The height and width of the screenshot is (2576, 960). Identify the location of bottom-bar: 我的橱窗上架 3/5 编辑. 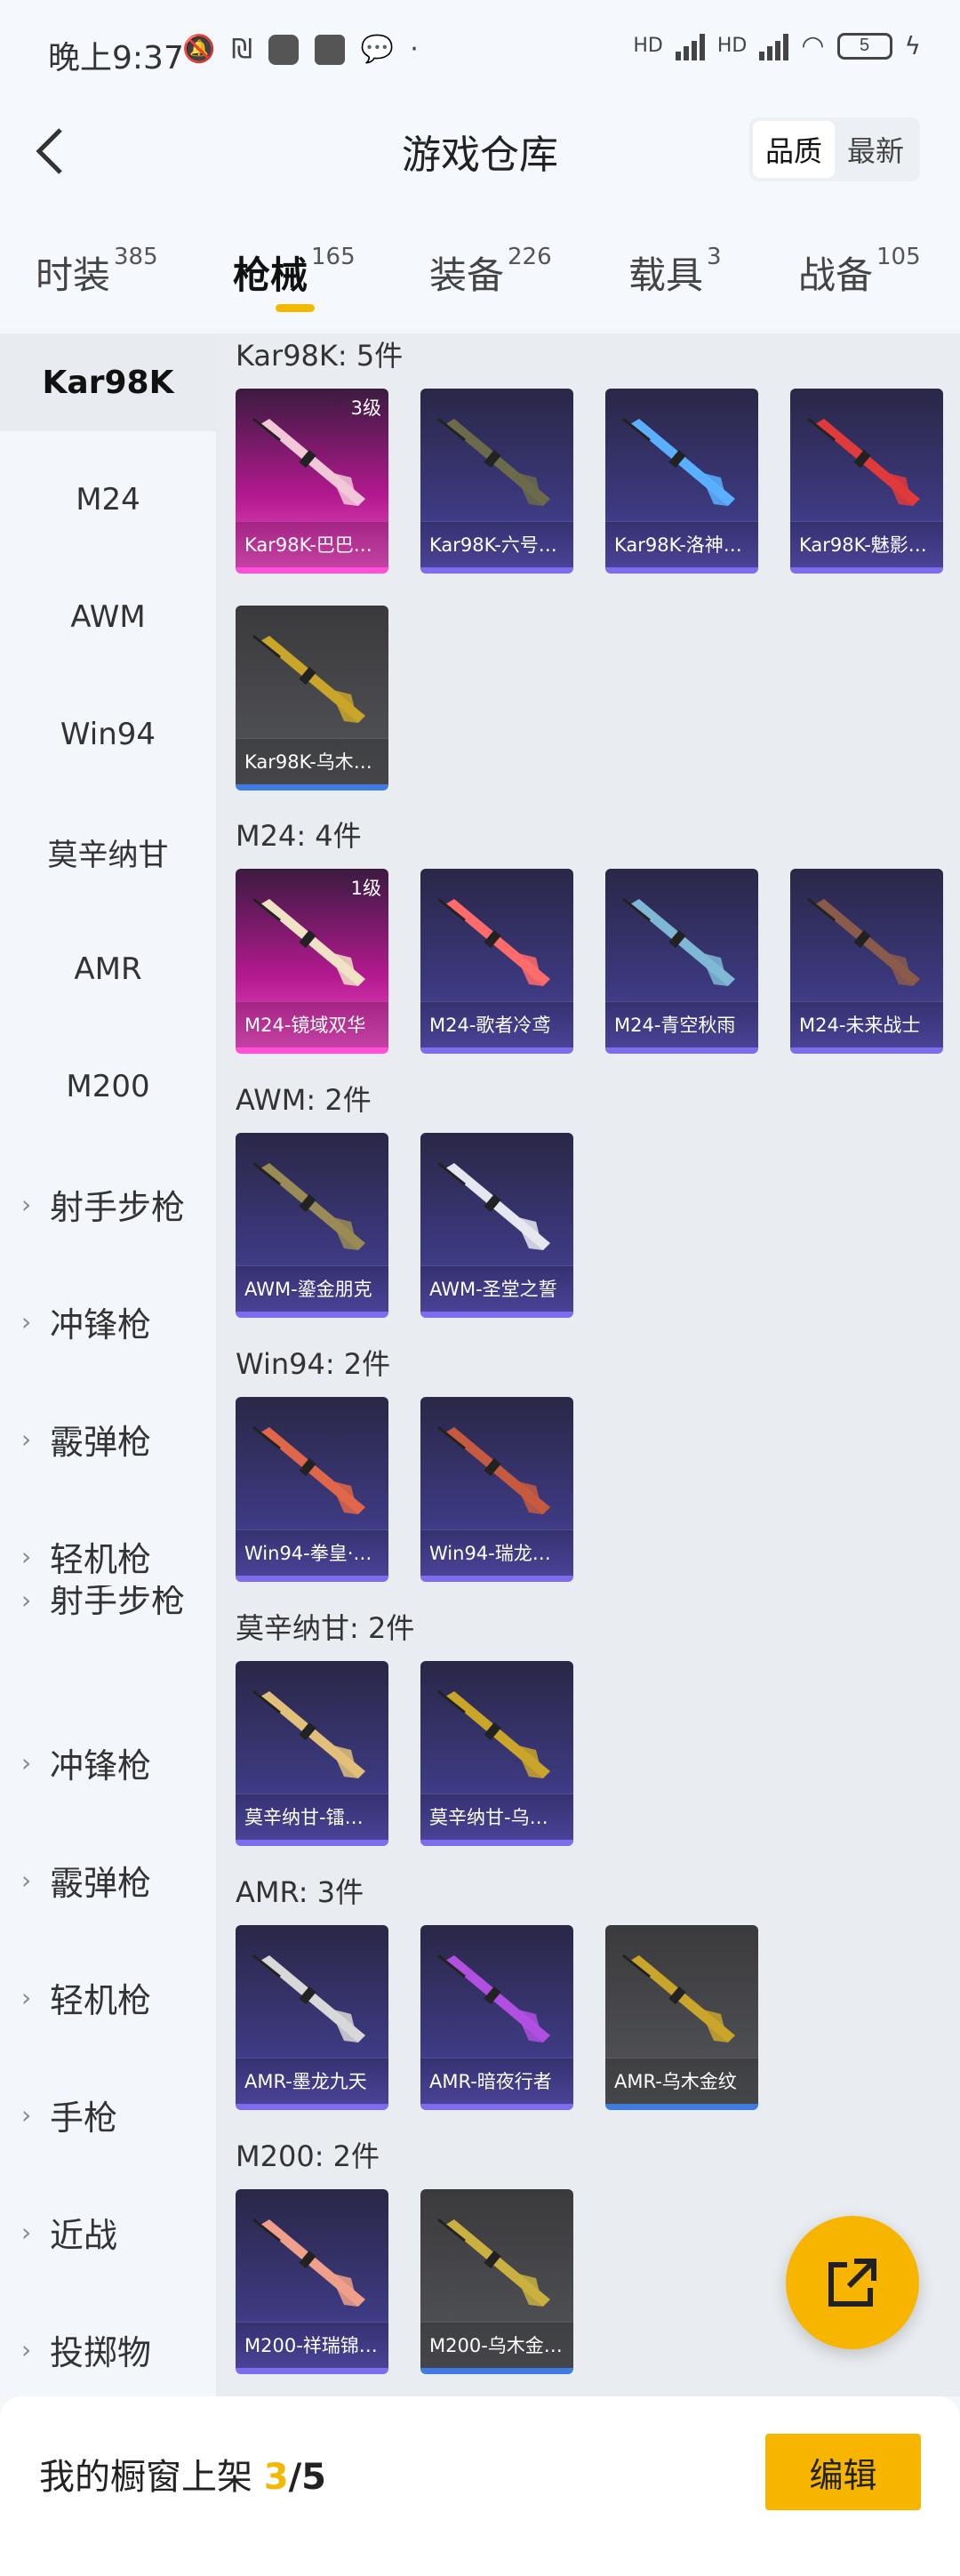
(480, 2486).